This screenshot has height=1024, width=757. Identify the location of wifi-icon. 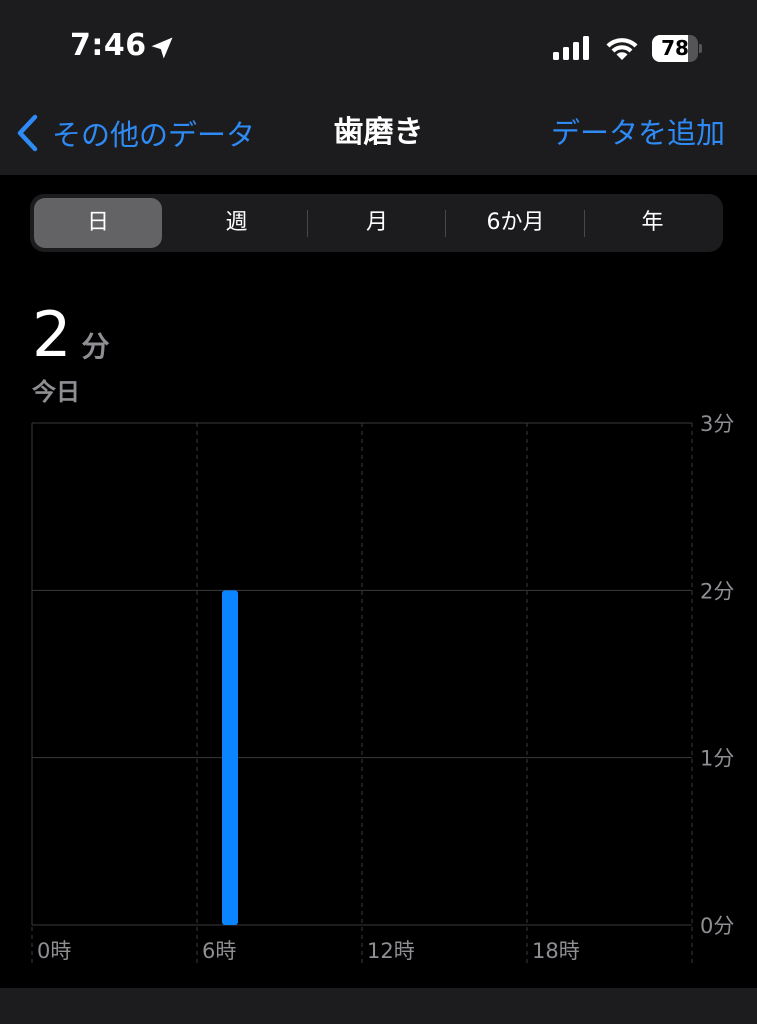
(622, 49).